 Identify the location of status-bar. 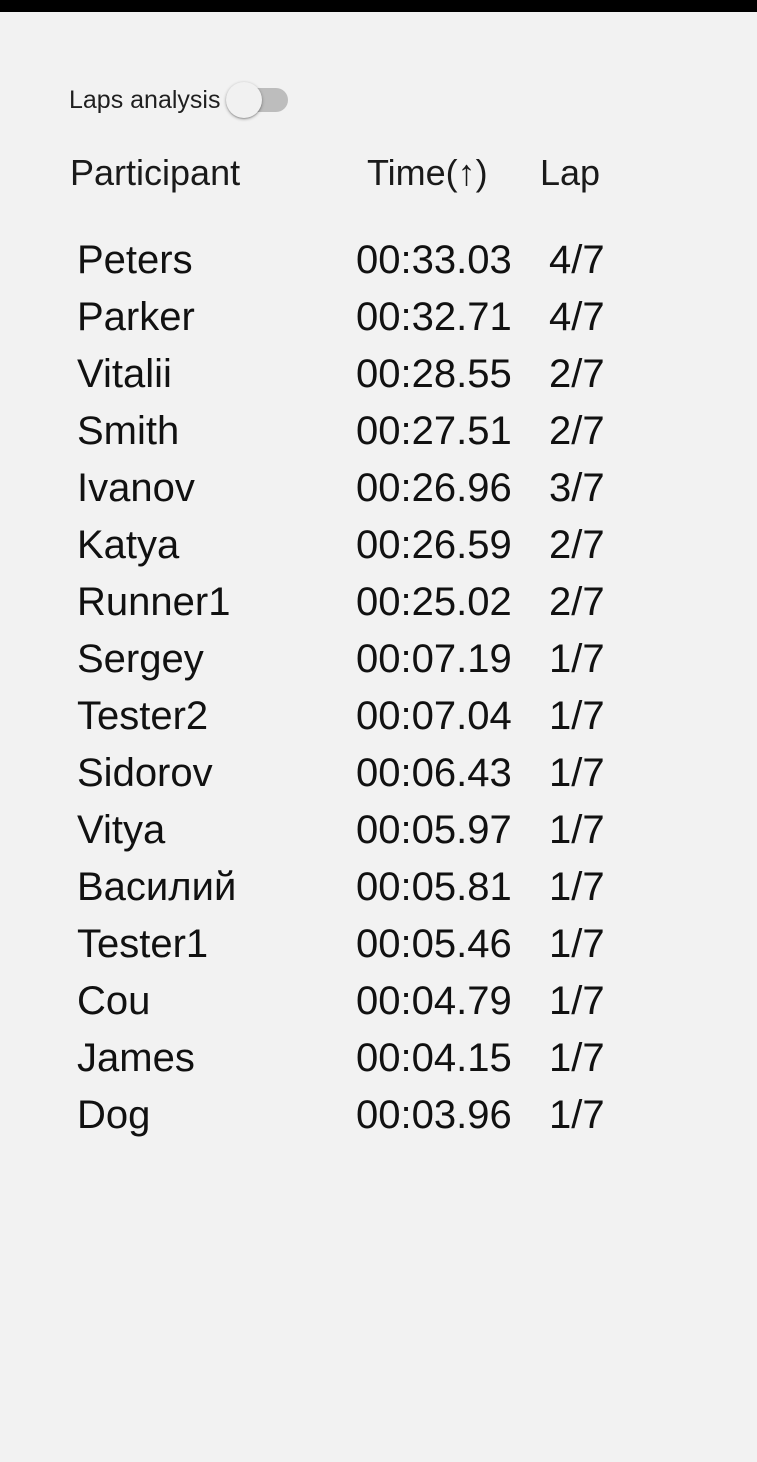
(378, 6).